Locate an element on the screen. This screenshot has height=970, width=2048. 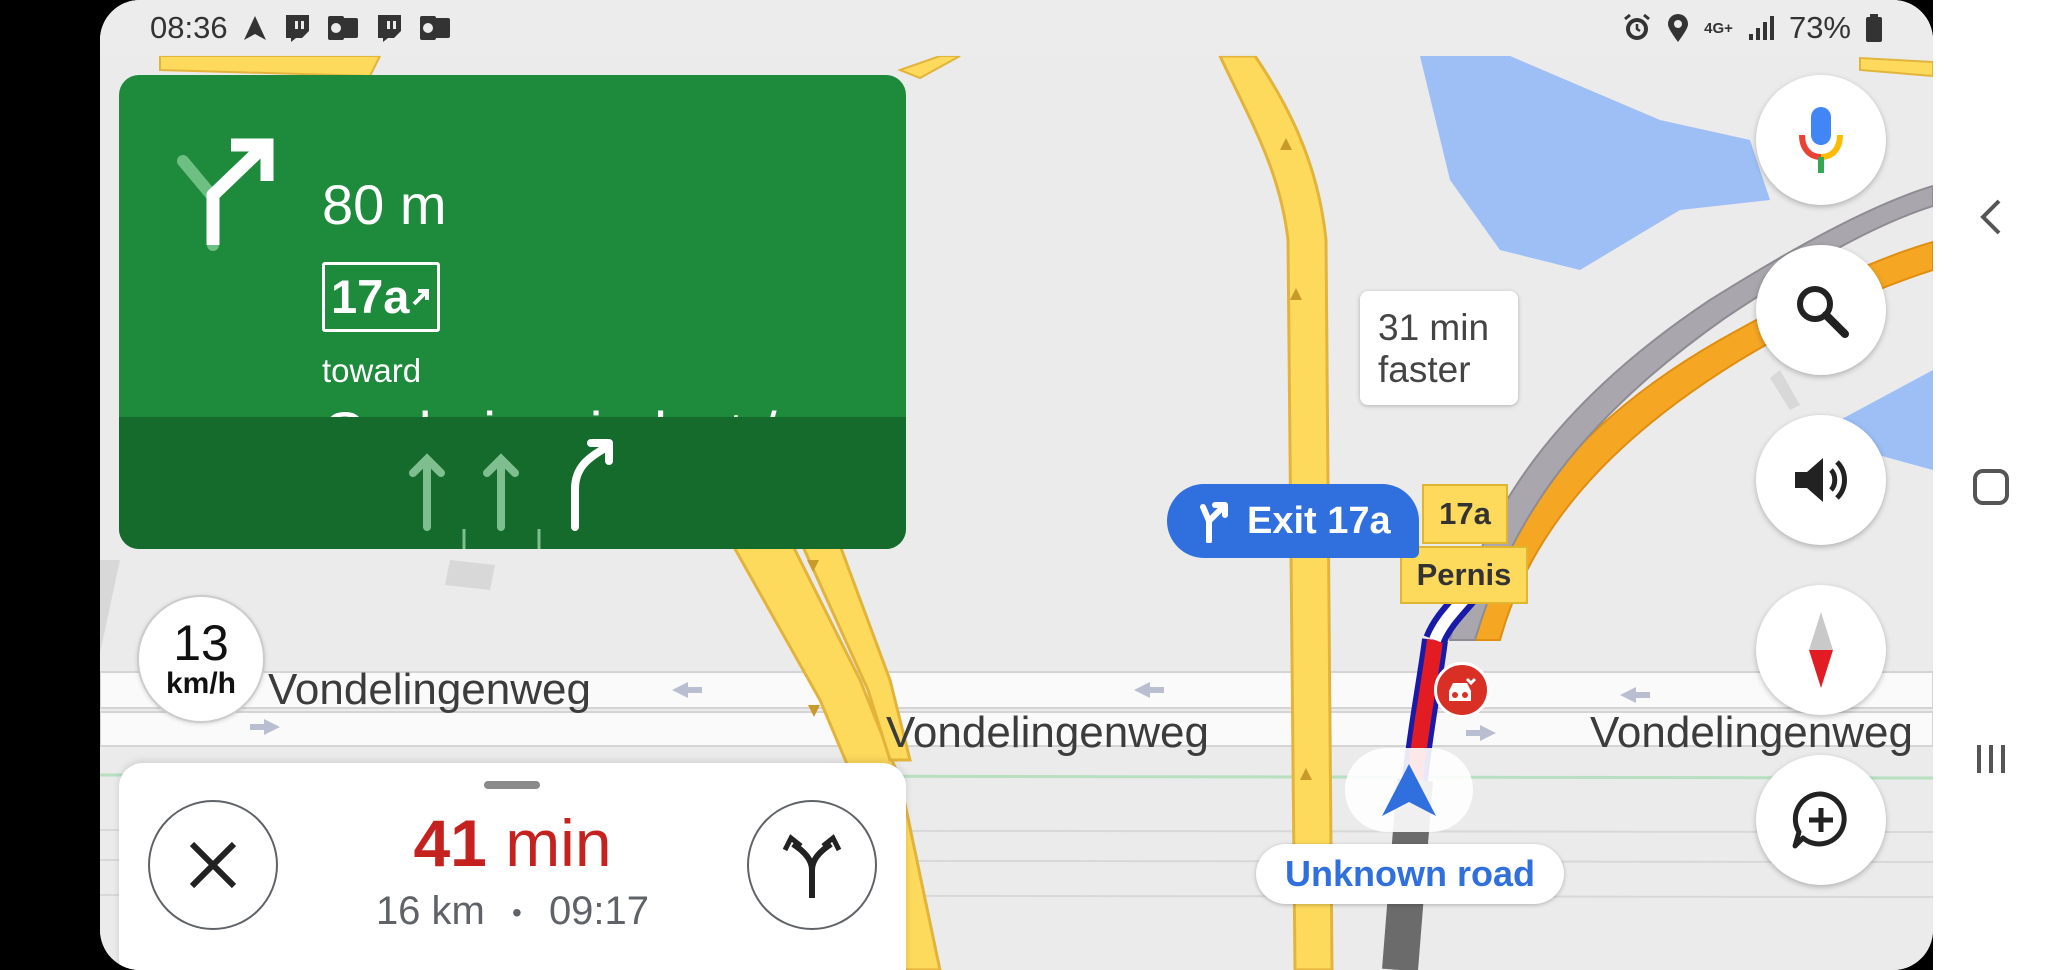
exit-number-sign: 17a is located at coordinates (381, 297).